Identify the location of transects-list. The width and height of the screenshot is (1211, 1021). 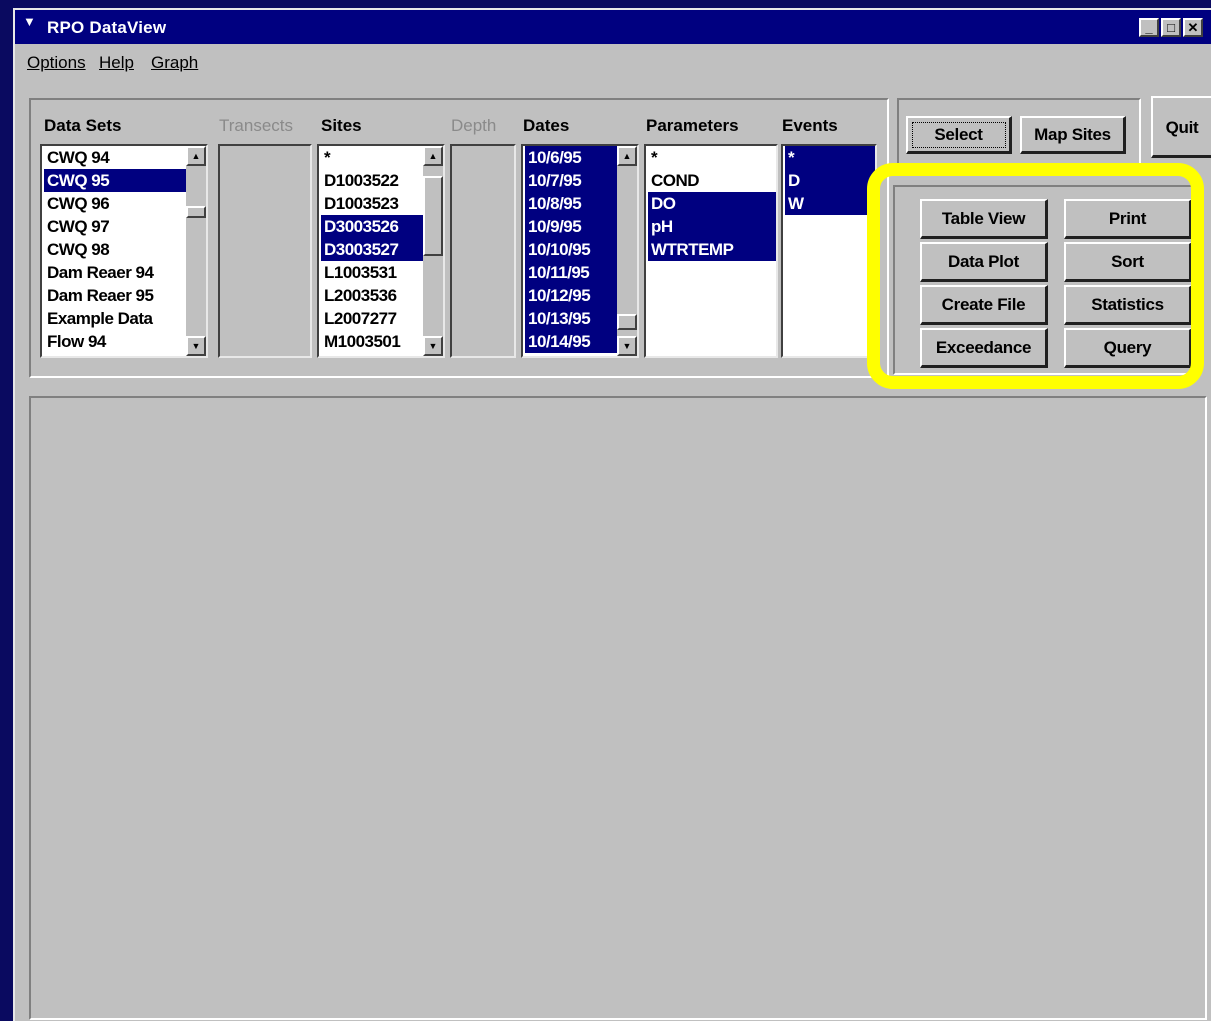
(265, 251).